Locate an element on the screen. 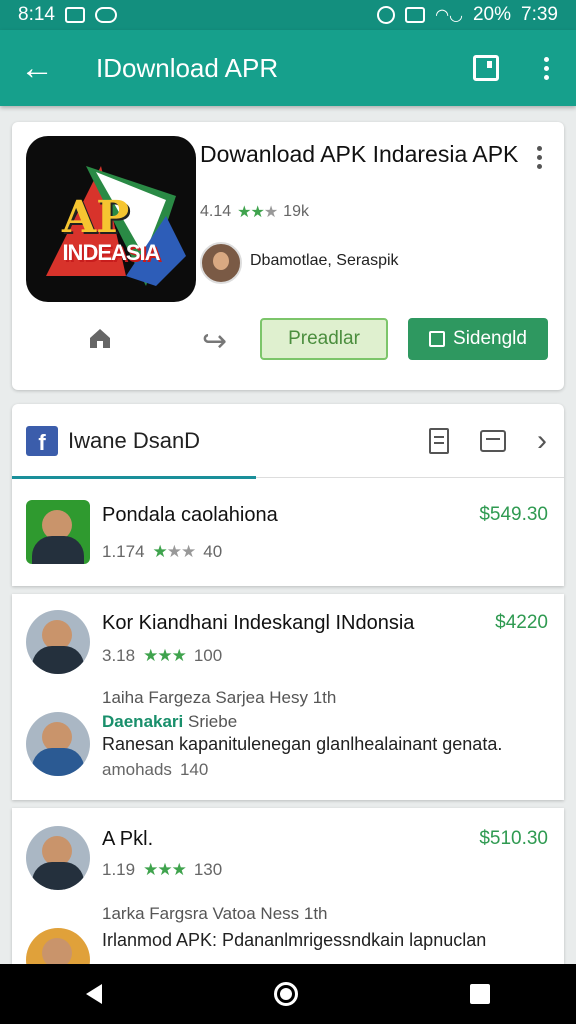 Image resolution: width=576 pixels, height=1024 pixels. review-meta-label: amohads is located at coordinates (137, 769).